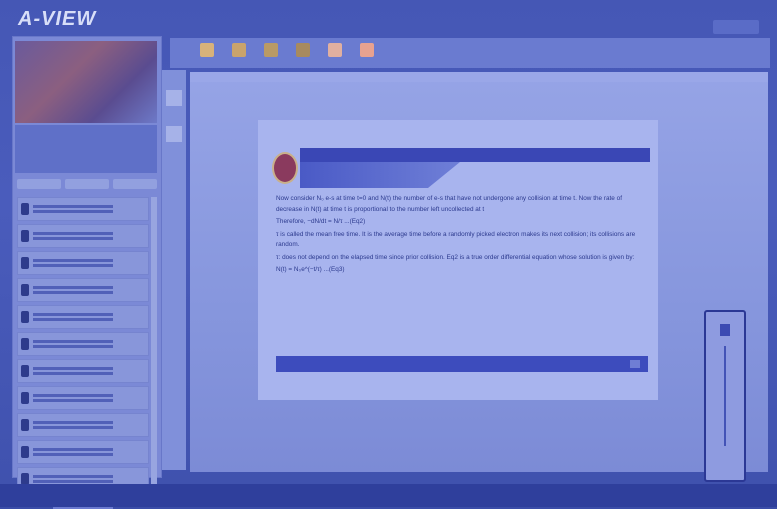 The height and width of the screenshot is (509, 777). I want to click on toolbar, so click(470, 53).